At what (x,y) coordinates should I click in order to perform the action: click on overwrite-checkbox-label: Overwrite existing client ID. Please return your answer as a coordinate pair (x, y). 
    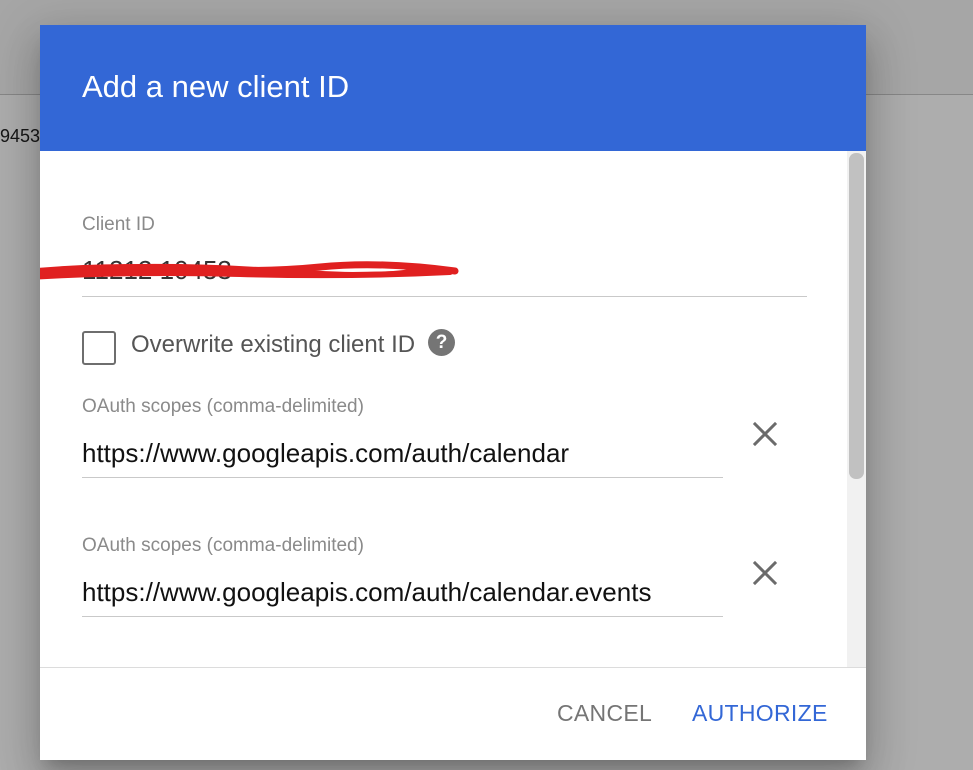
    Looking at the image, I should click on (273, 345).